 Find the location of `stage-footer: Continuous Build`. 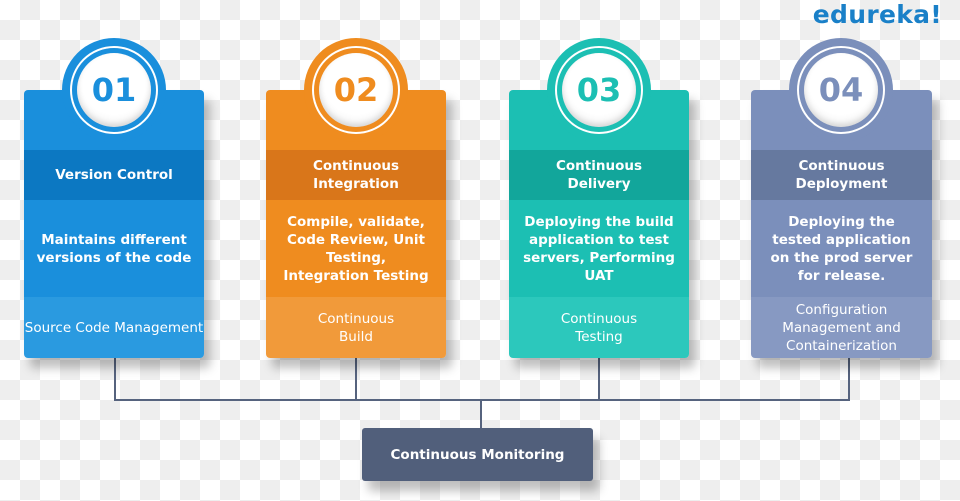

stage-footer: Continuous Build is located at coordinates (356, 327).